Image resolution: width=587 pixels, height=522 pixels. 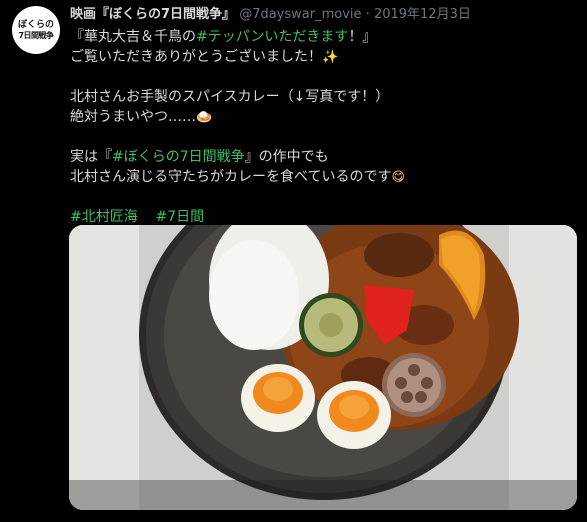 I want to click on tweet-date: 2019年12月3日, so click(x=422, y=14).